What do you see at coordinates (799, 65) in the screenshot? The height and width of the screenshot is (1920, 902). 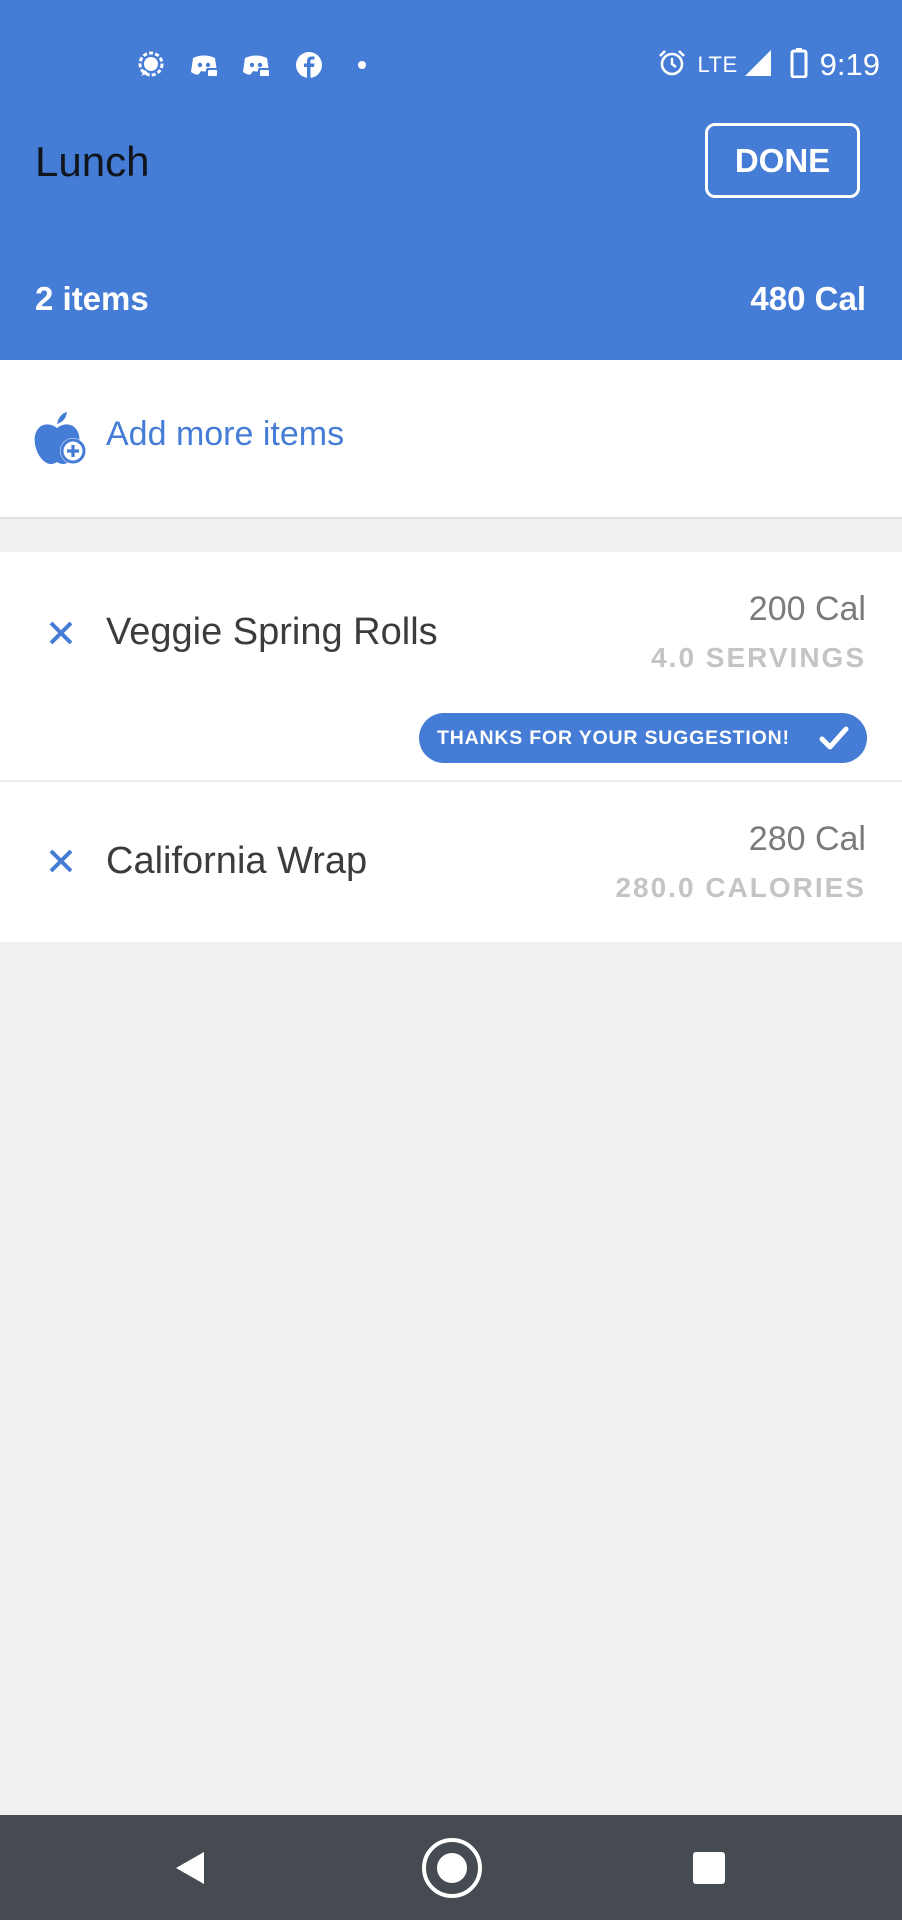 I see `battery-icon` at bounding box center [799, 65].